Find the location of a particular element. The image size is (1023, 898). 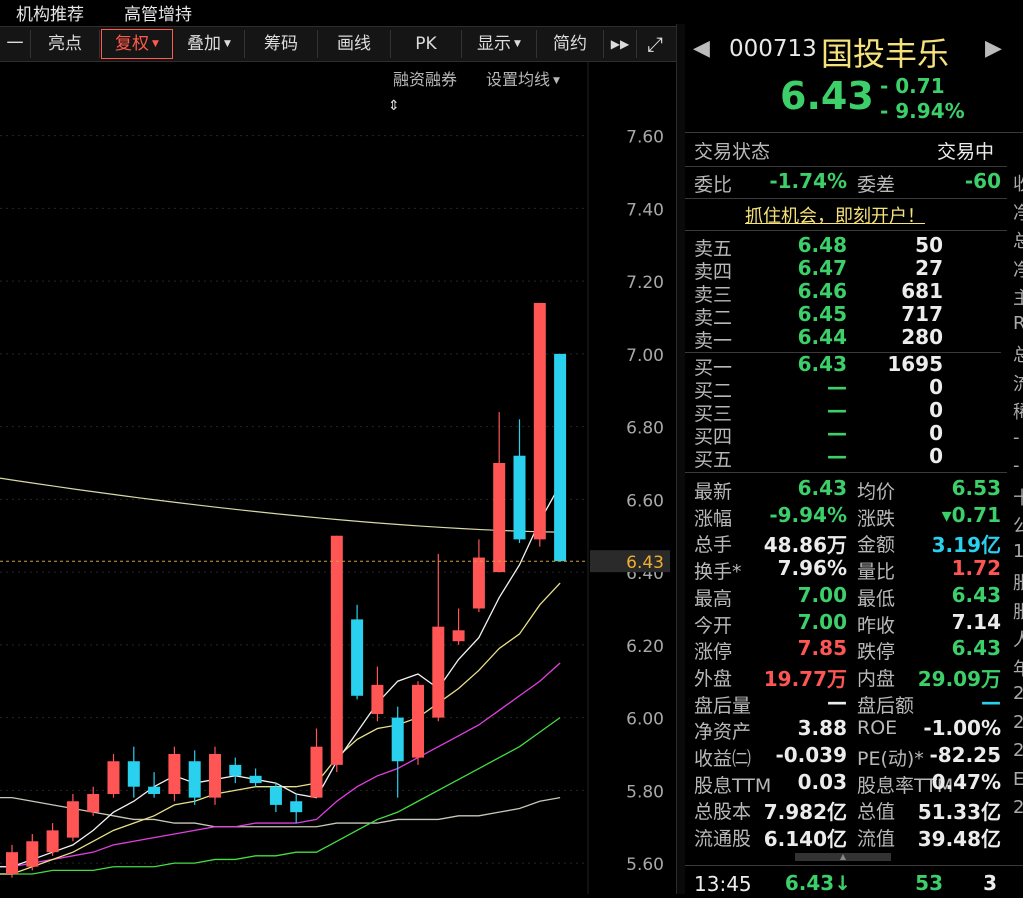

stat-value: 48.86万 is located at coordinates (805, 545).